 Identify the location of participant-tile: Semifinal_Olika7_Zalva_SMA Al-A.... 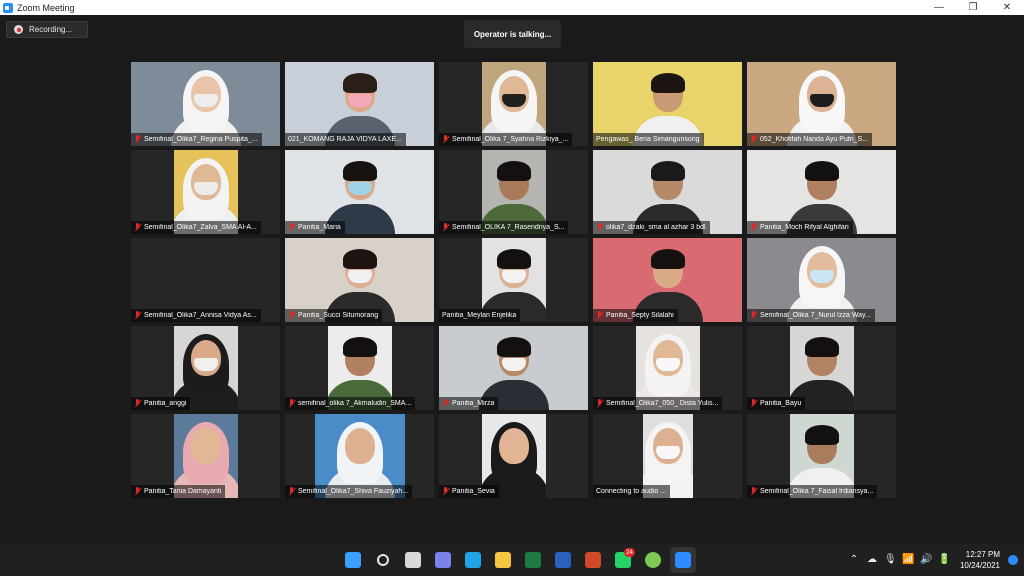
(205, 192).